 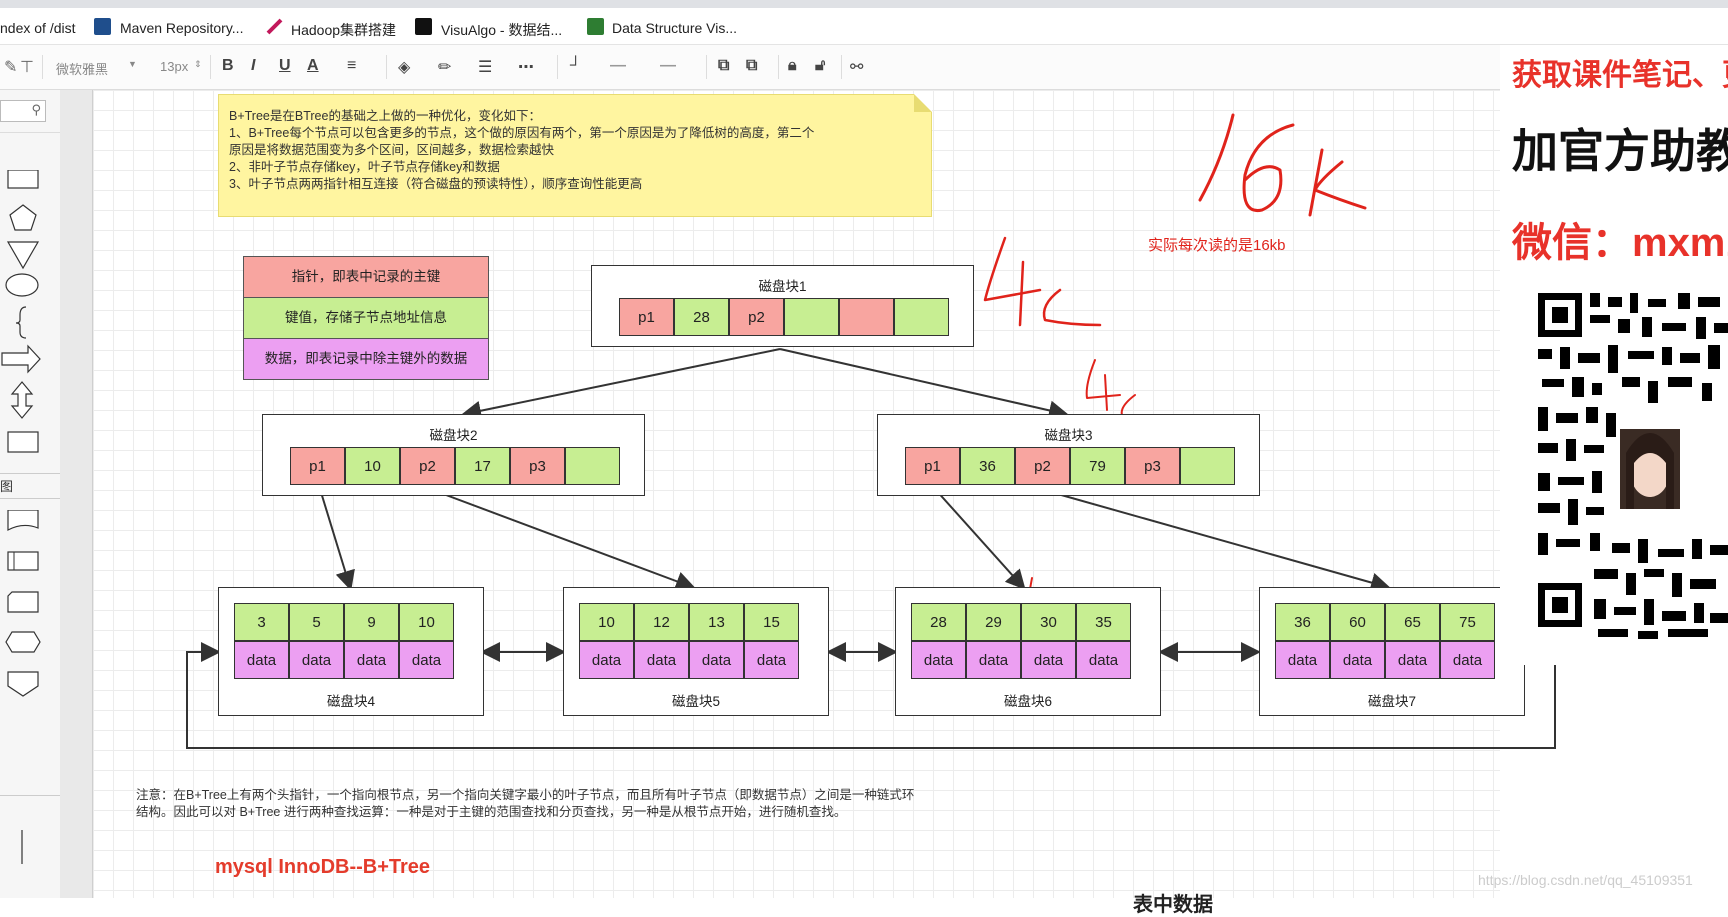 What do you see at coordinates (482, 466) in the screenshot?
I see `cell: 17` at bounding box center [482, 466].